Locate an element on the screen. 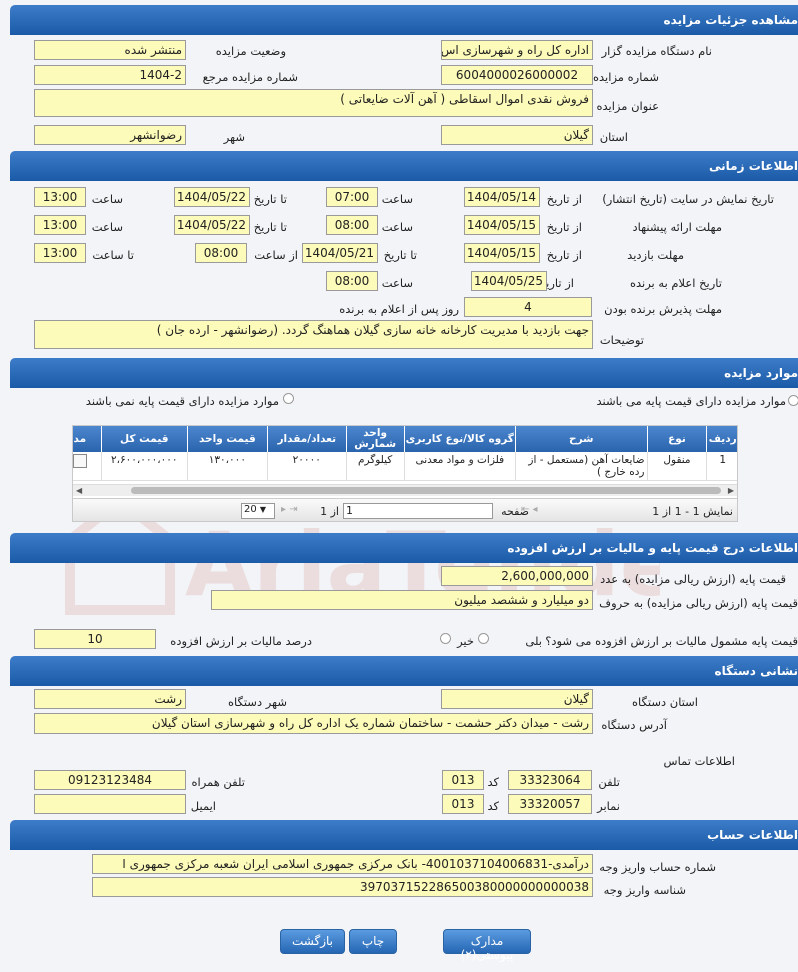 The image size is (798, 972). section-header-account: اطلاعات حساب is located at coordinates (404, 835).